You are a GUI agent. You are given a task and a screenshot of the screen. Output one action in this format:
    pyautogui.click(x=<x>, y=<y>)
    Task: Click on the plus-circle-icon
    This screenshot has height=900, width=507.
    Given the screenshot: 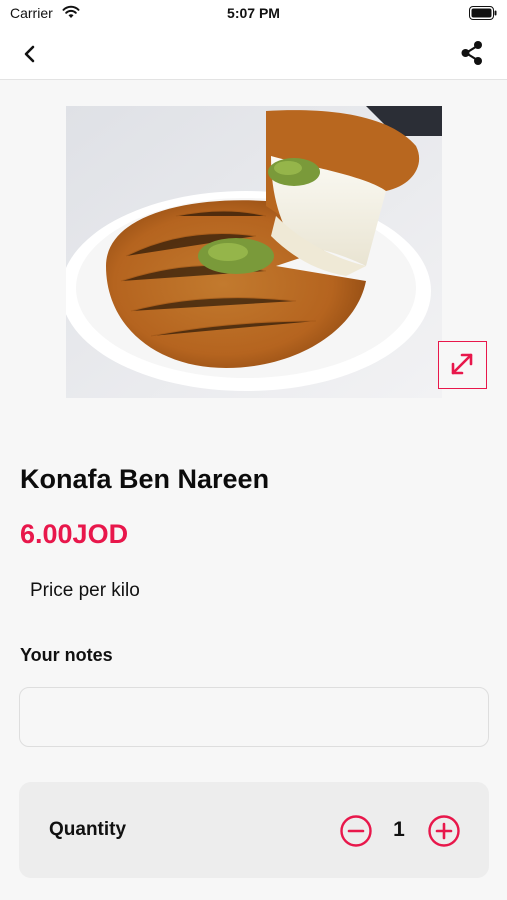 What is the action you would take?
    pyautogui.click(x=444, y=831)
    